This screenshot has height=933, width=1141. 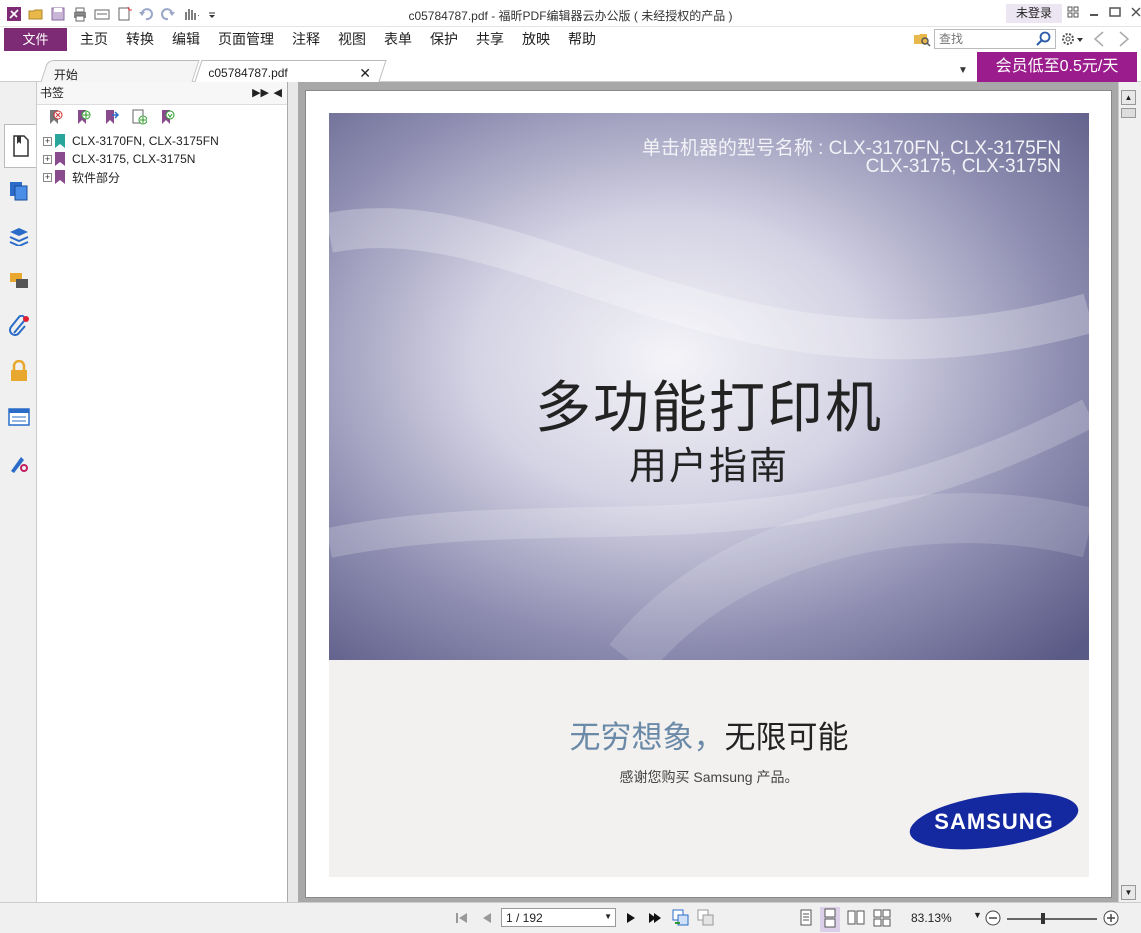 I want to click on add-child-bookmark-icon, so click(x=111, y=118).